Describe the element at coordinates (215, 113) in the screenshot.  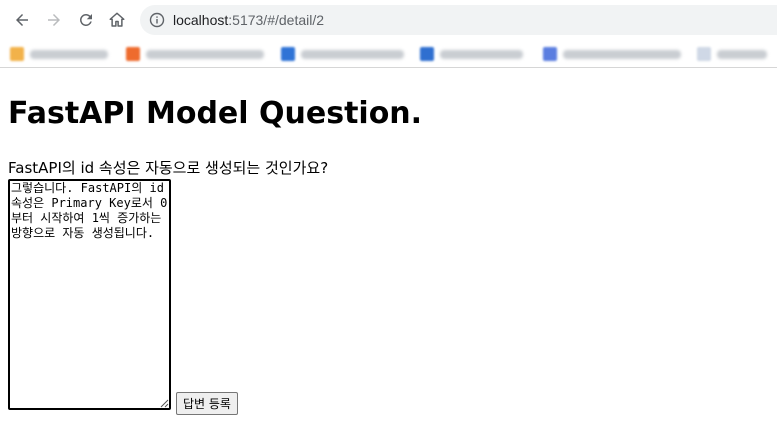
I see `page-title: FastAPI Model Question.` at that location.